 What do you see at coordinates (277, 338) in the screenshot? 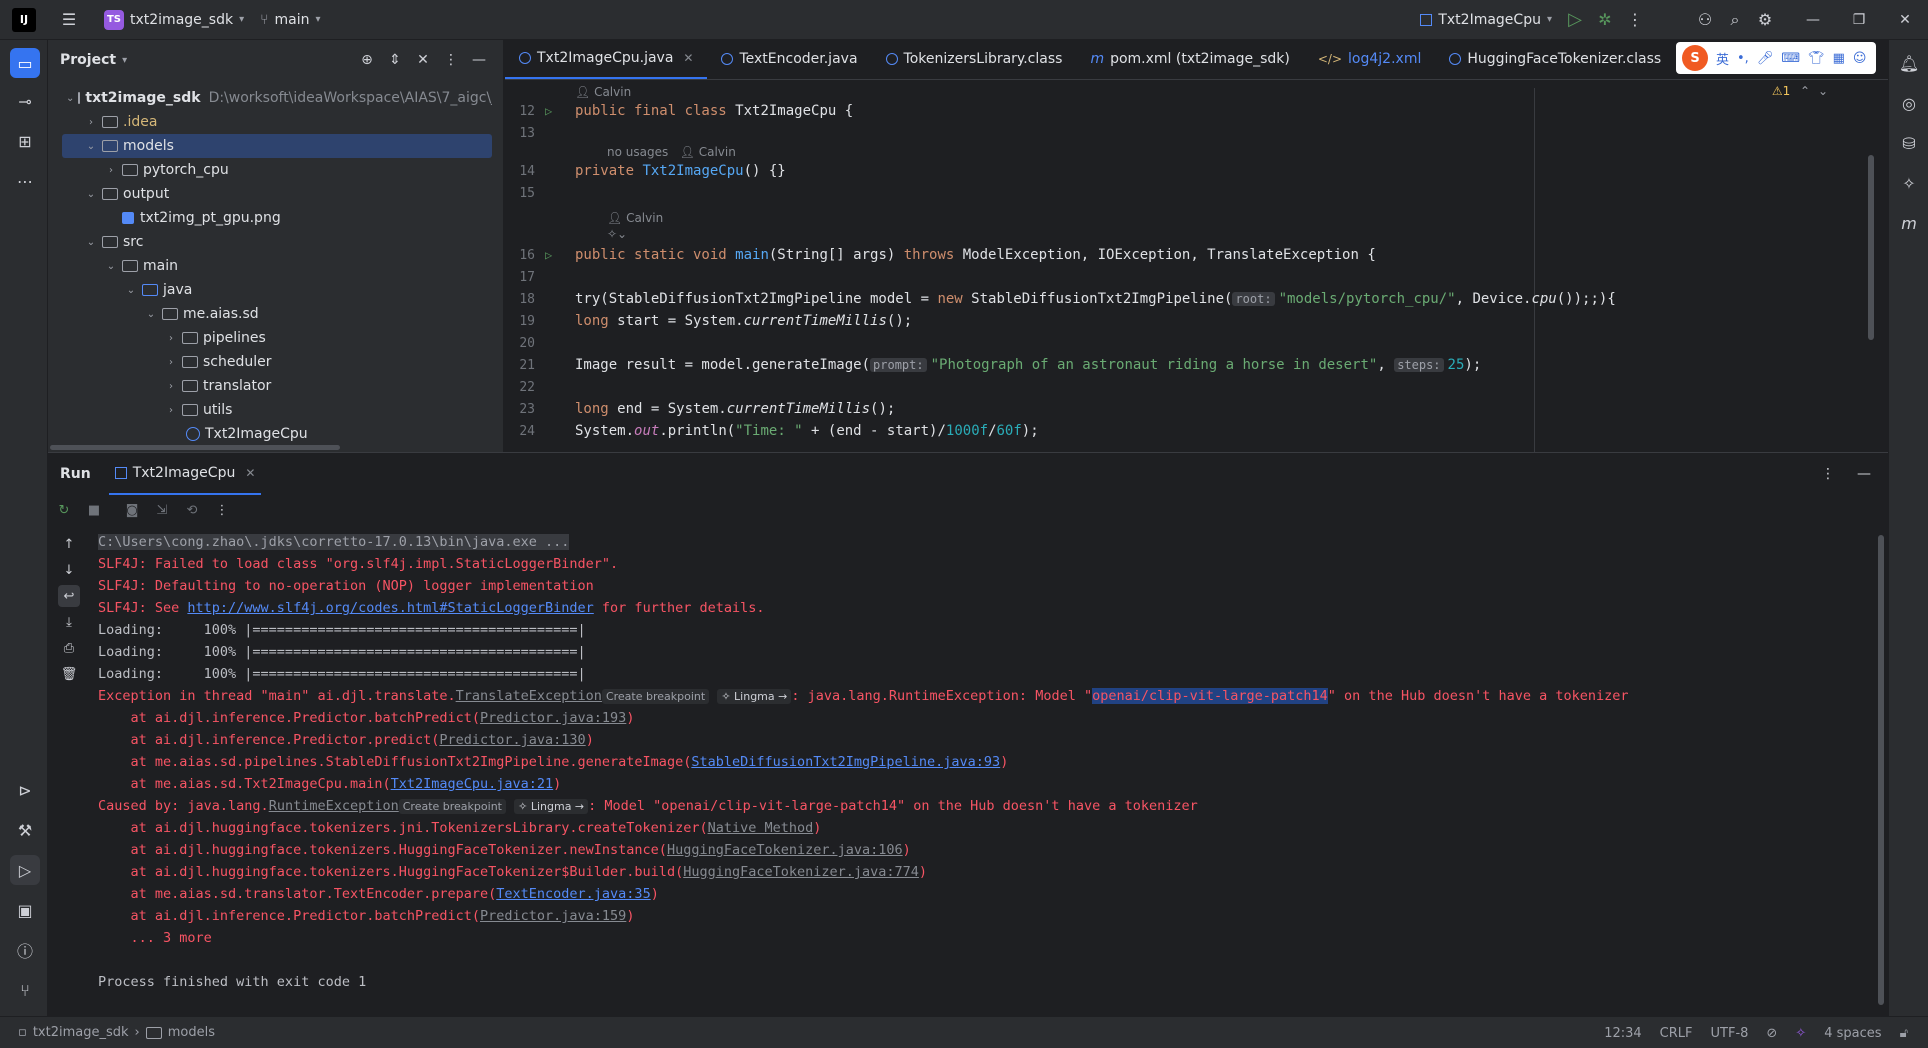
I see `tree-item-pipelines: › pipelines` at bounding box center [277, 338].